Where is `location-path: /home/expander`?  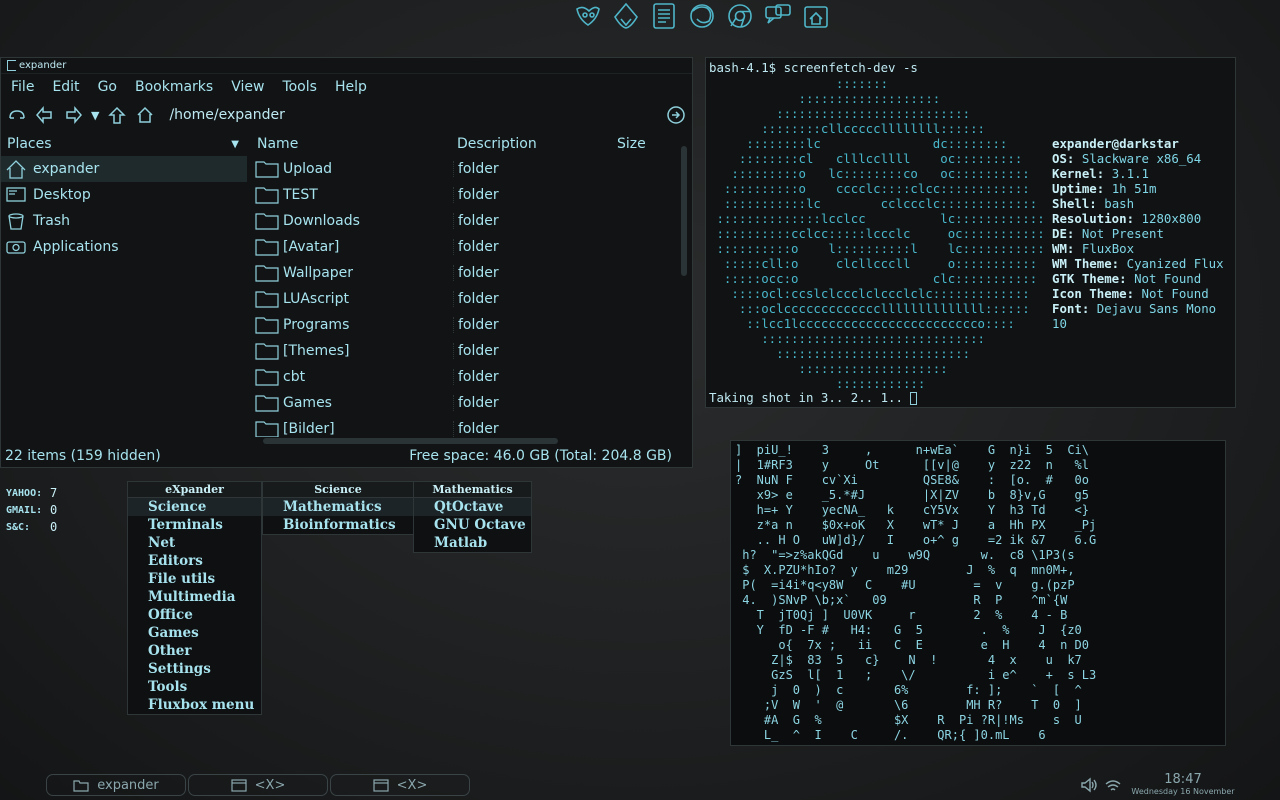 location-path: /home/expander is located at coordinates (226, 115).